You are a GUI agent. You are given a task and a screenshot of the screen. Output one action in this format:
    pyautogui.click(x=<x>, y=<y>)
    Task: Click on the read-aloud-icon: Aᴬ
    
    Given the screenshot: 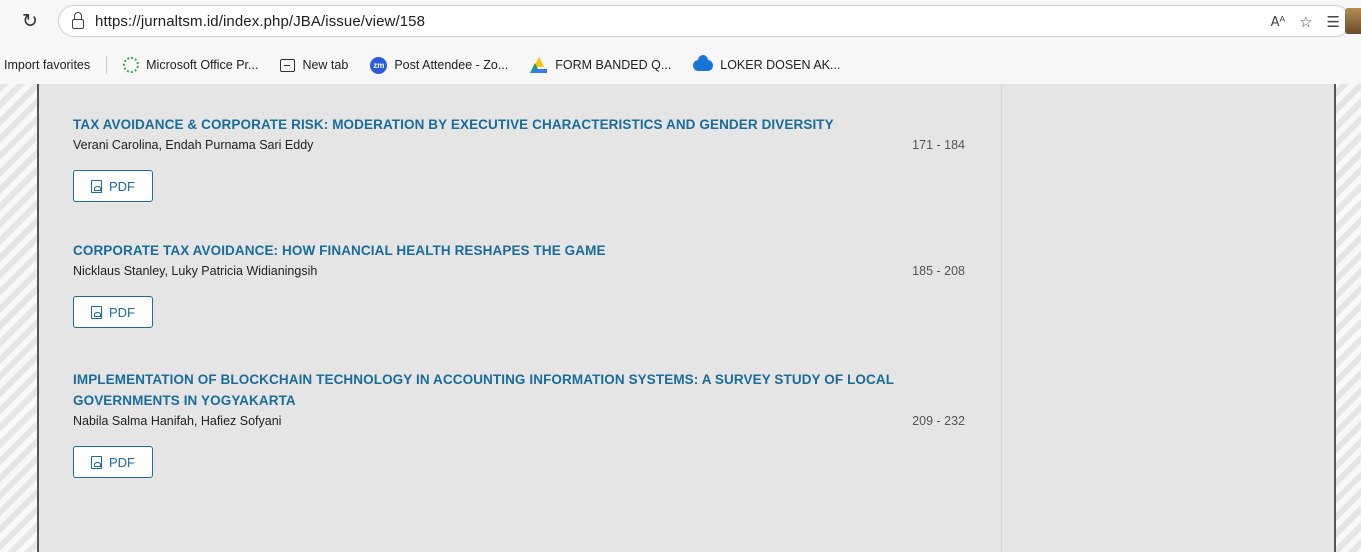 What is the action you would take?
    pyautogui.click(x=1278, y=22)
    